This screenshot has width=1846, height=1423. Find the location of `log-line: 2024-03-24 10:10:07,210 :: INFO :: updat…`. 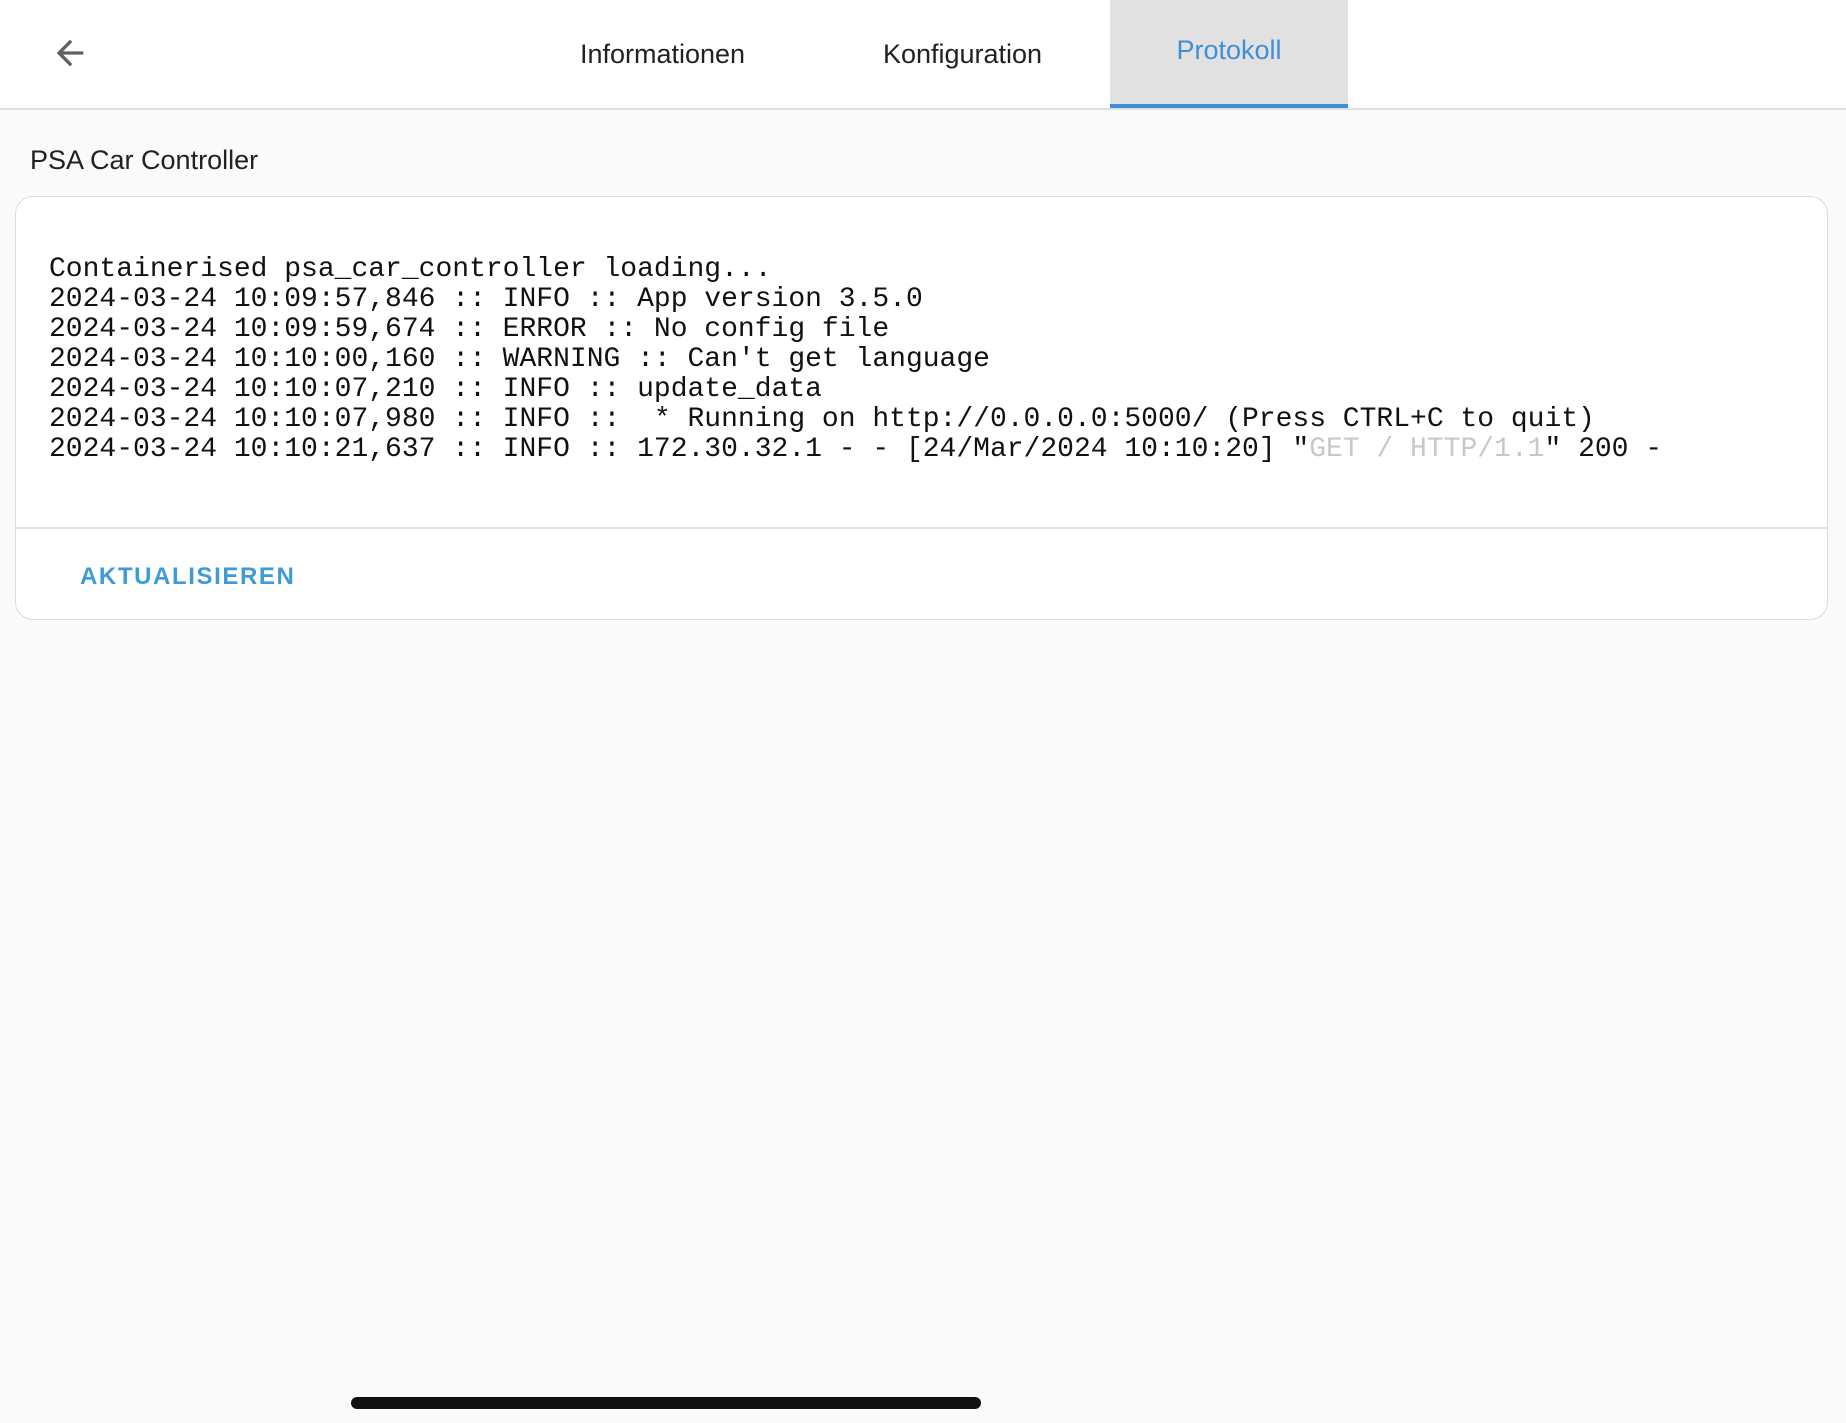

log-line: 2024-03-24 10:10:07,210 :: INFO :: updat… is located at coordinates (435, 389).